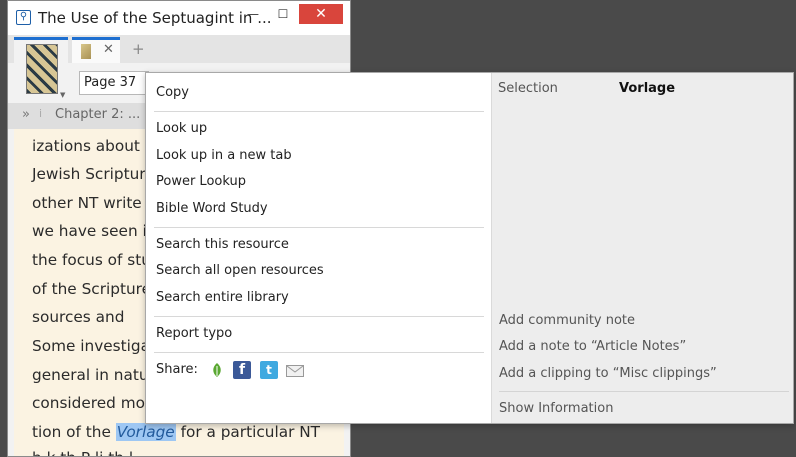 The image size is (796, 457). What do you see at coordinates (242, 370) in the screenshot?
I see `facebook-icon: f` at bounding box center [242, 370].